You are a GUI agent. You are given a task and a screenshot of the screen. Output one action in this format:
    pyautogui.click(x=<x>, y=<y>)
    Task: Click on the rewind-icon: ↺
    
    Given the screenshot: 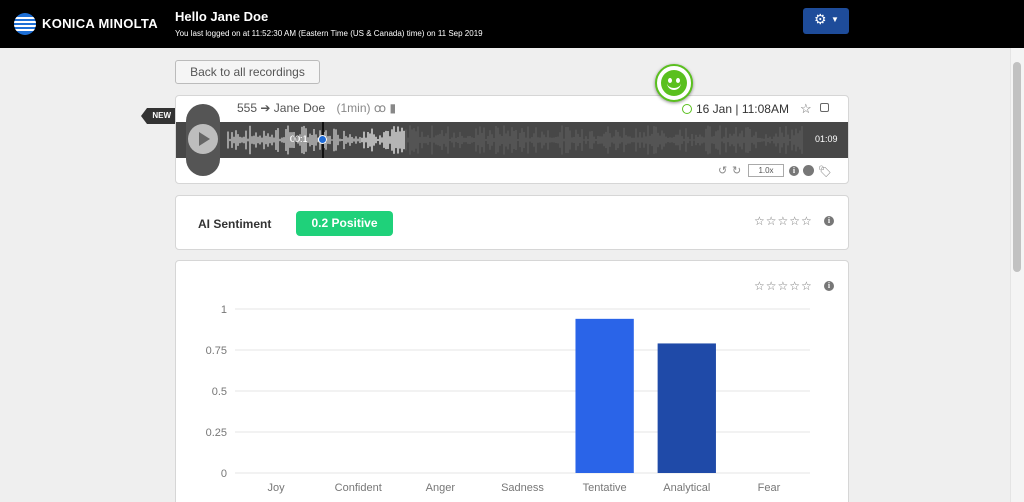 What is the action you would take?
    pyautogui.click(x=722, y=170)
    